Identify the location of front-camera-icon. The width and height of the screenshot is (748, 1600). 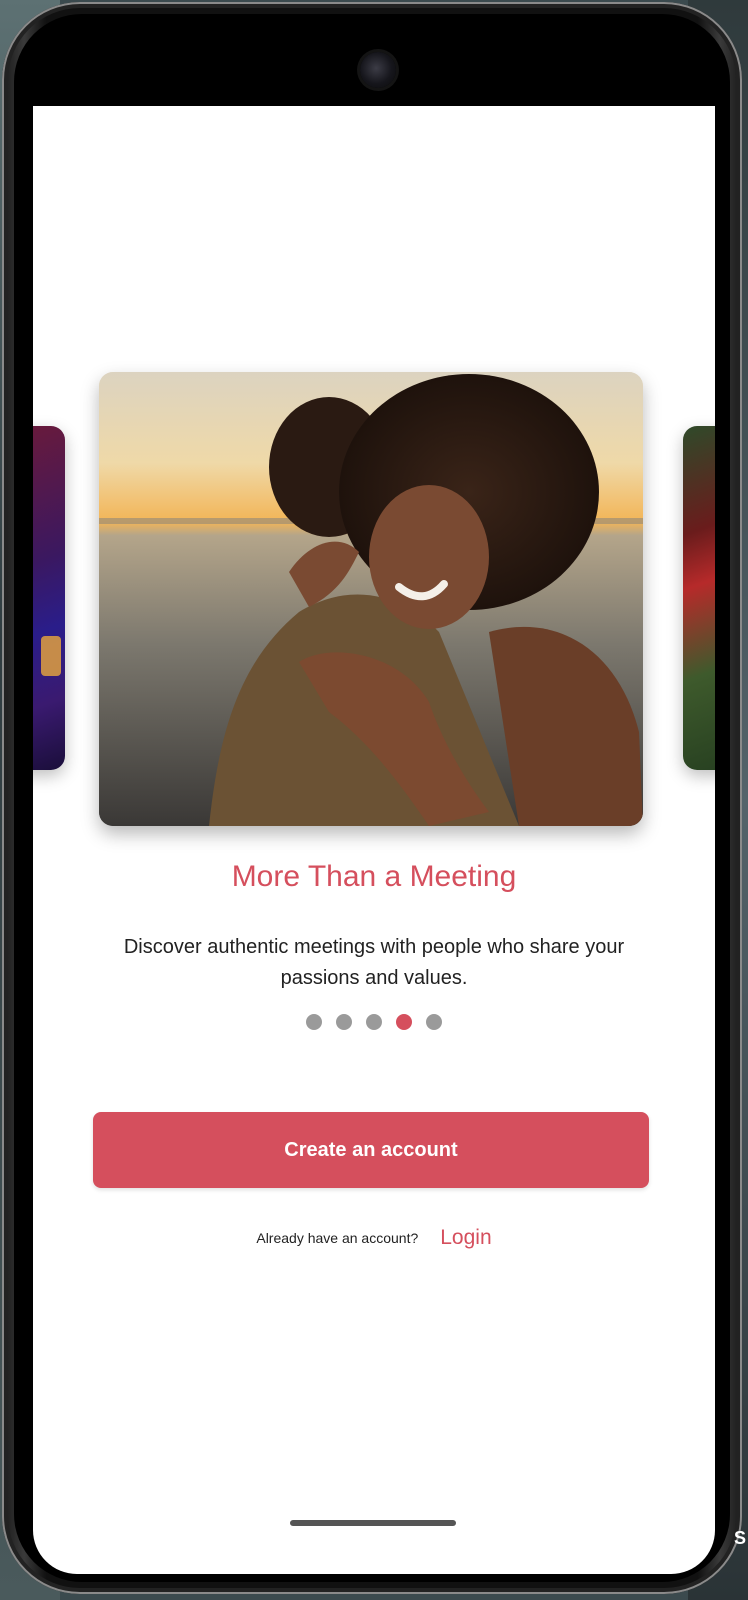
(378, 70).